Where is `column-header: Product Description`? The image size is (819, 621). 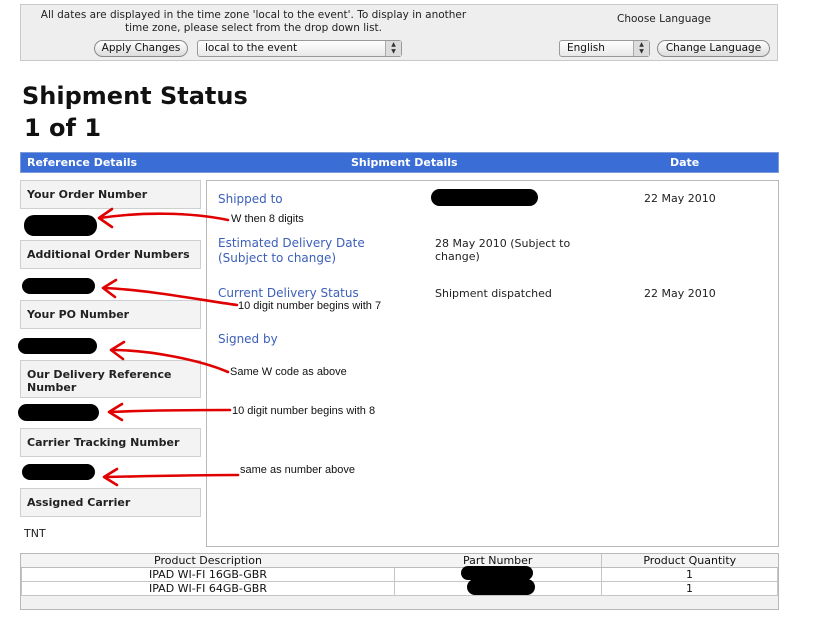
column-header: Product Description is located at coordinates (208, 561).